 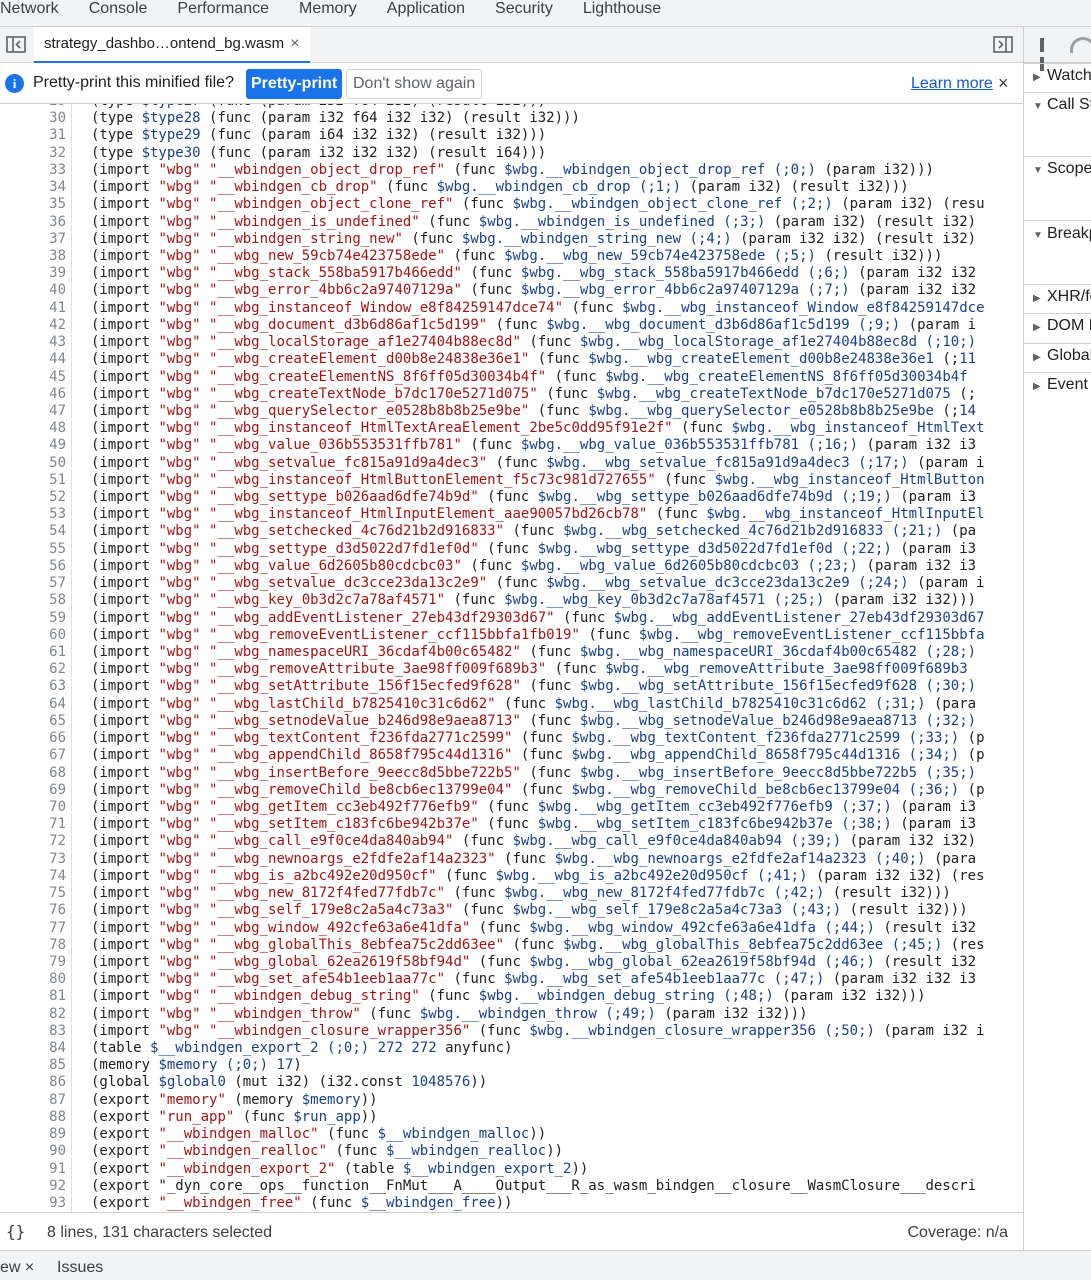 I want to click on close-tab-icon: ×, so click(x=294, y=43).